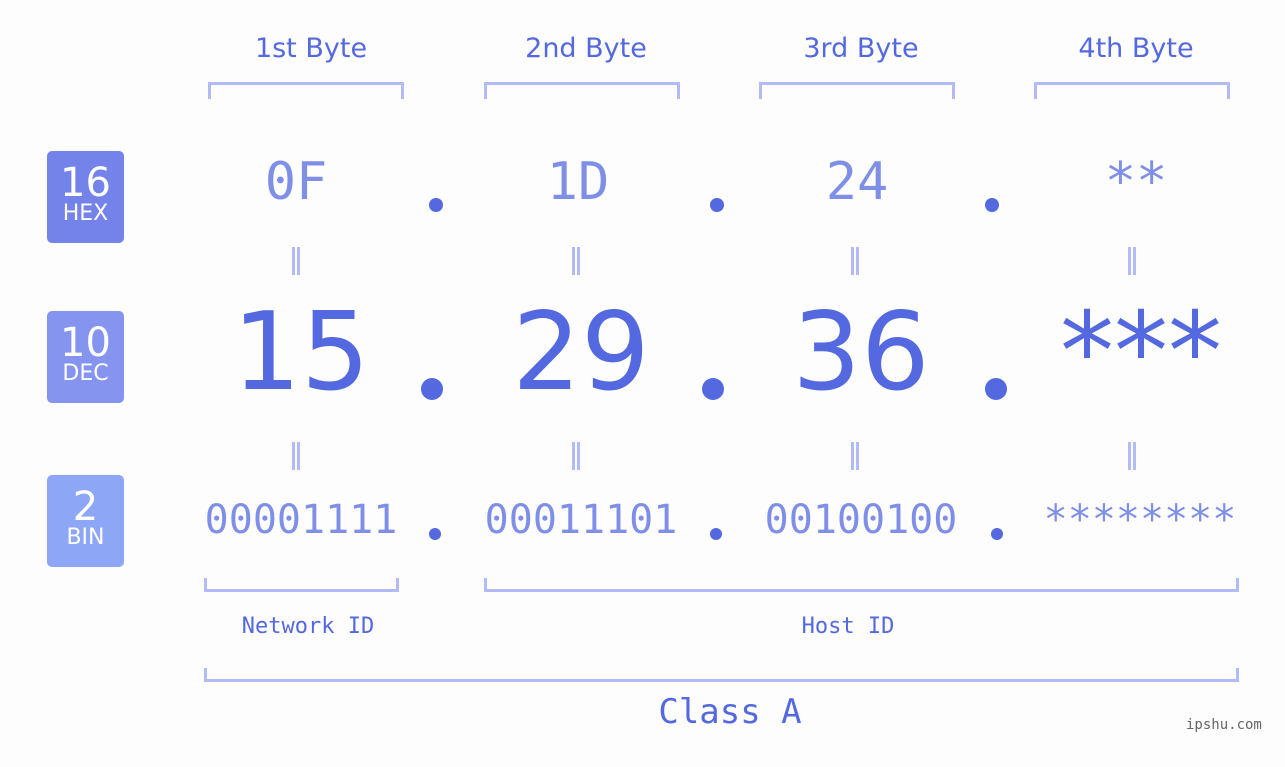  What do you see at coordinates (581, 352) in the screenshot?
I see `dec-value-2: 29` at bounding box center [581, 352].